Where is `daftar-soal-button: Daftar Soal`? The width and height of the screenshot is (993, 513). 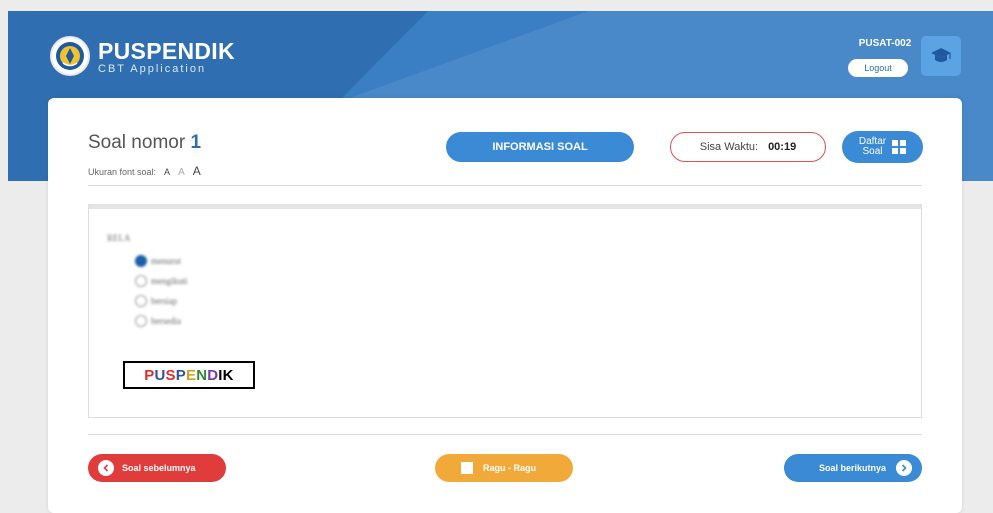
daftar-soal-button: Daftar Soal is located at coordinates (882, 147).